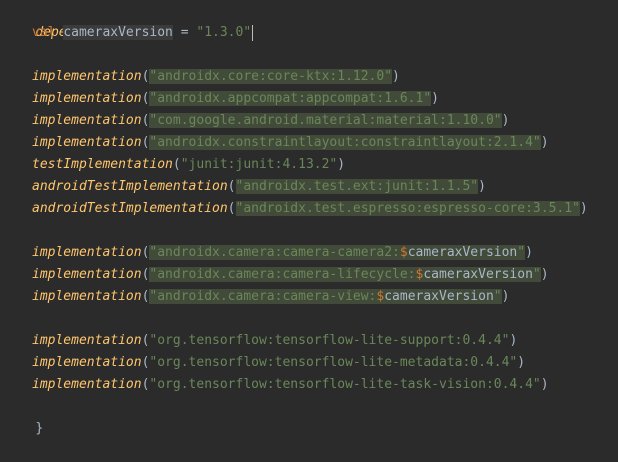  What do you see at coordinates (72, 20) in the screenshot?
I see `code-line-block-open: dependencies {` at bounding box center [72, 20].